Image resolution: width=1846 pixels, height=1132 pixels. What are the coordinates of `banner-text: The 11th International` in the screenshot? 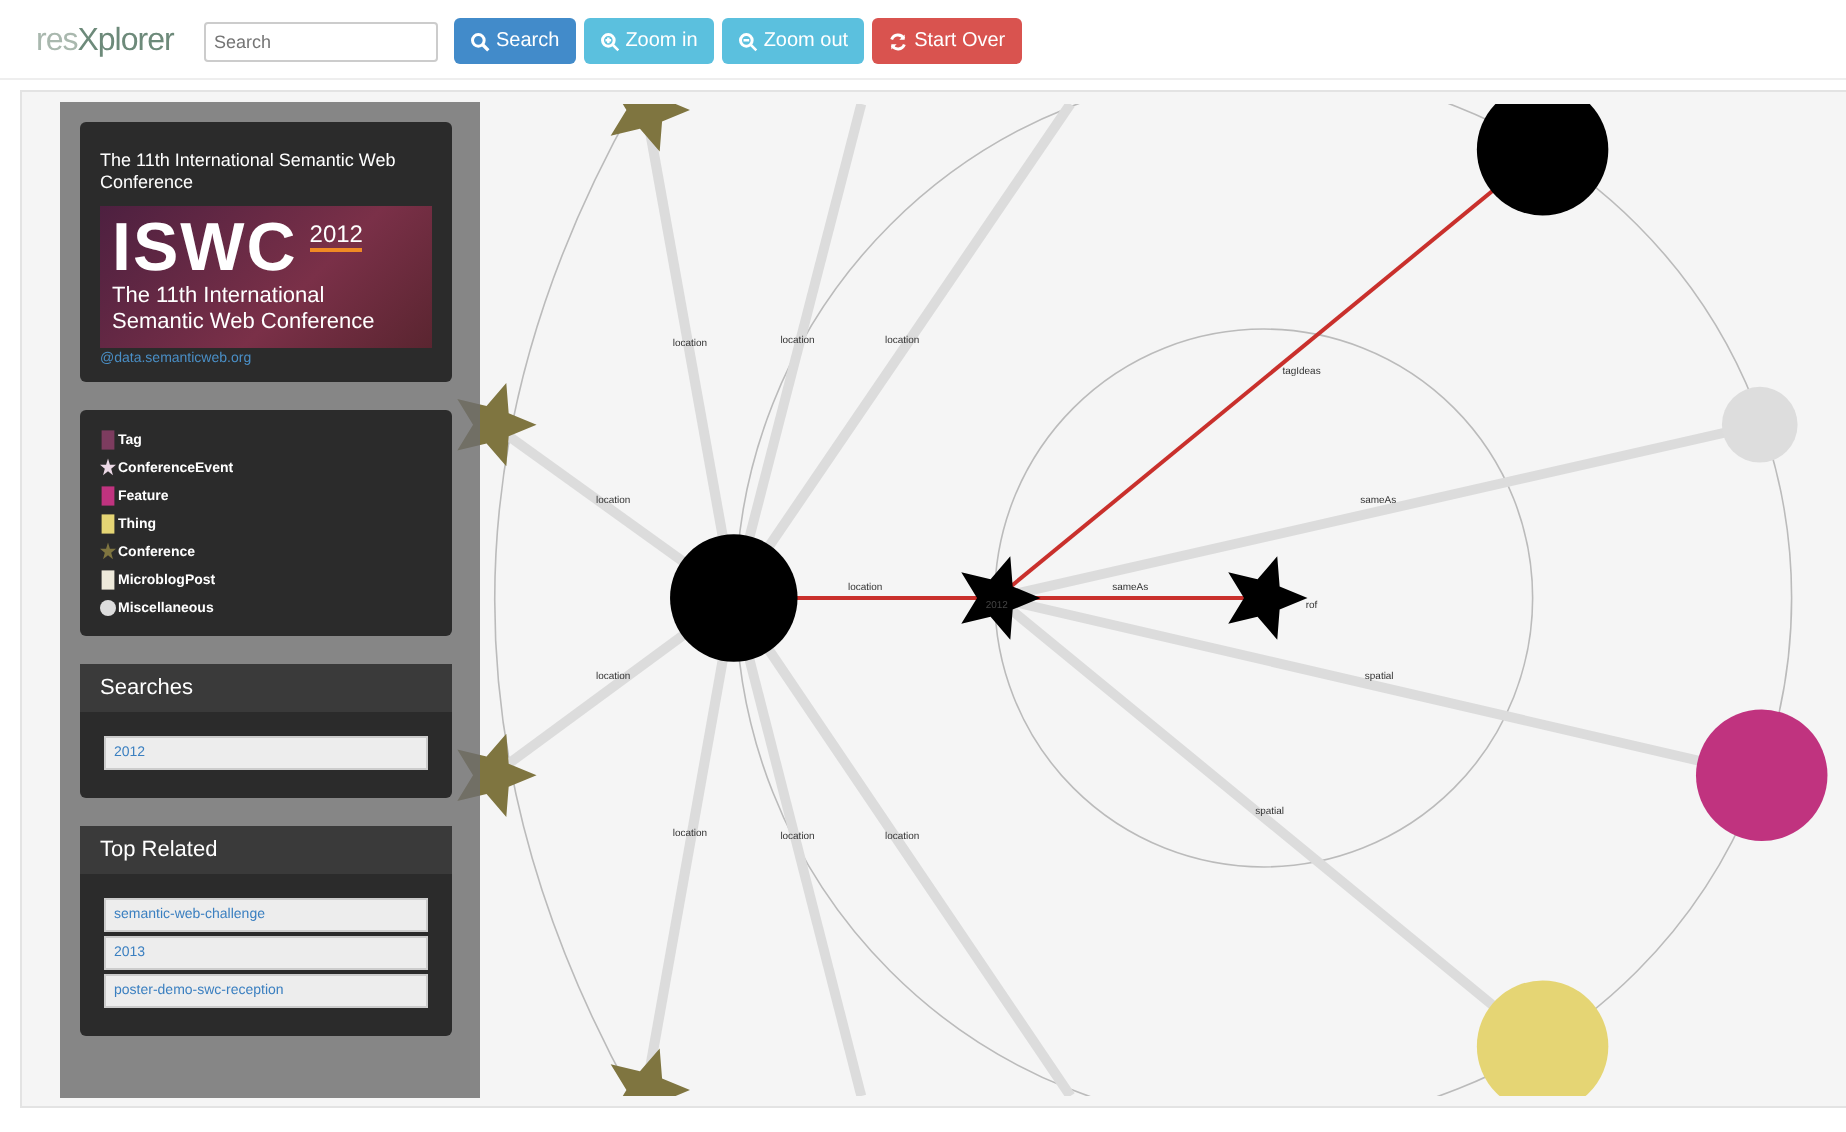 It's located at (218, 297).